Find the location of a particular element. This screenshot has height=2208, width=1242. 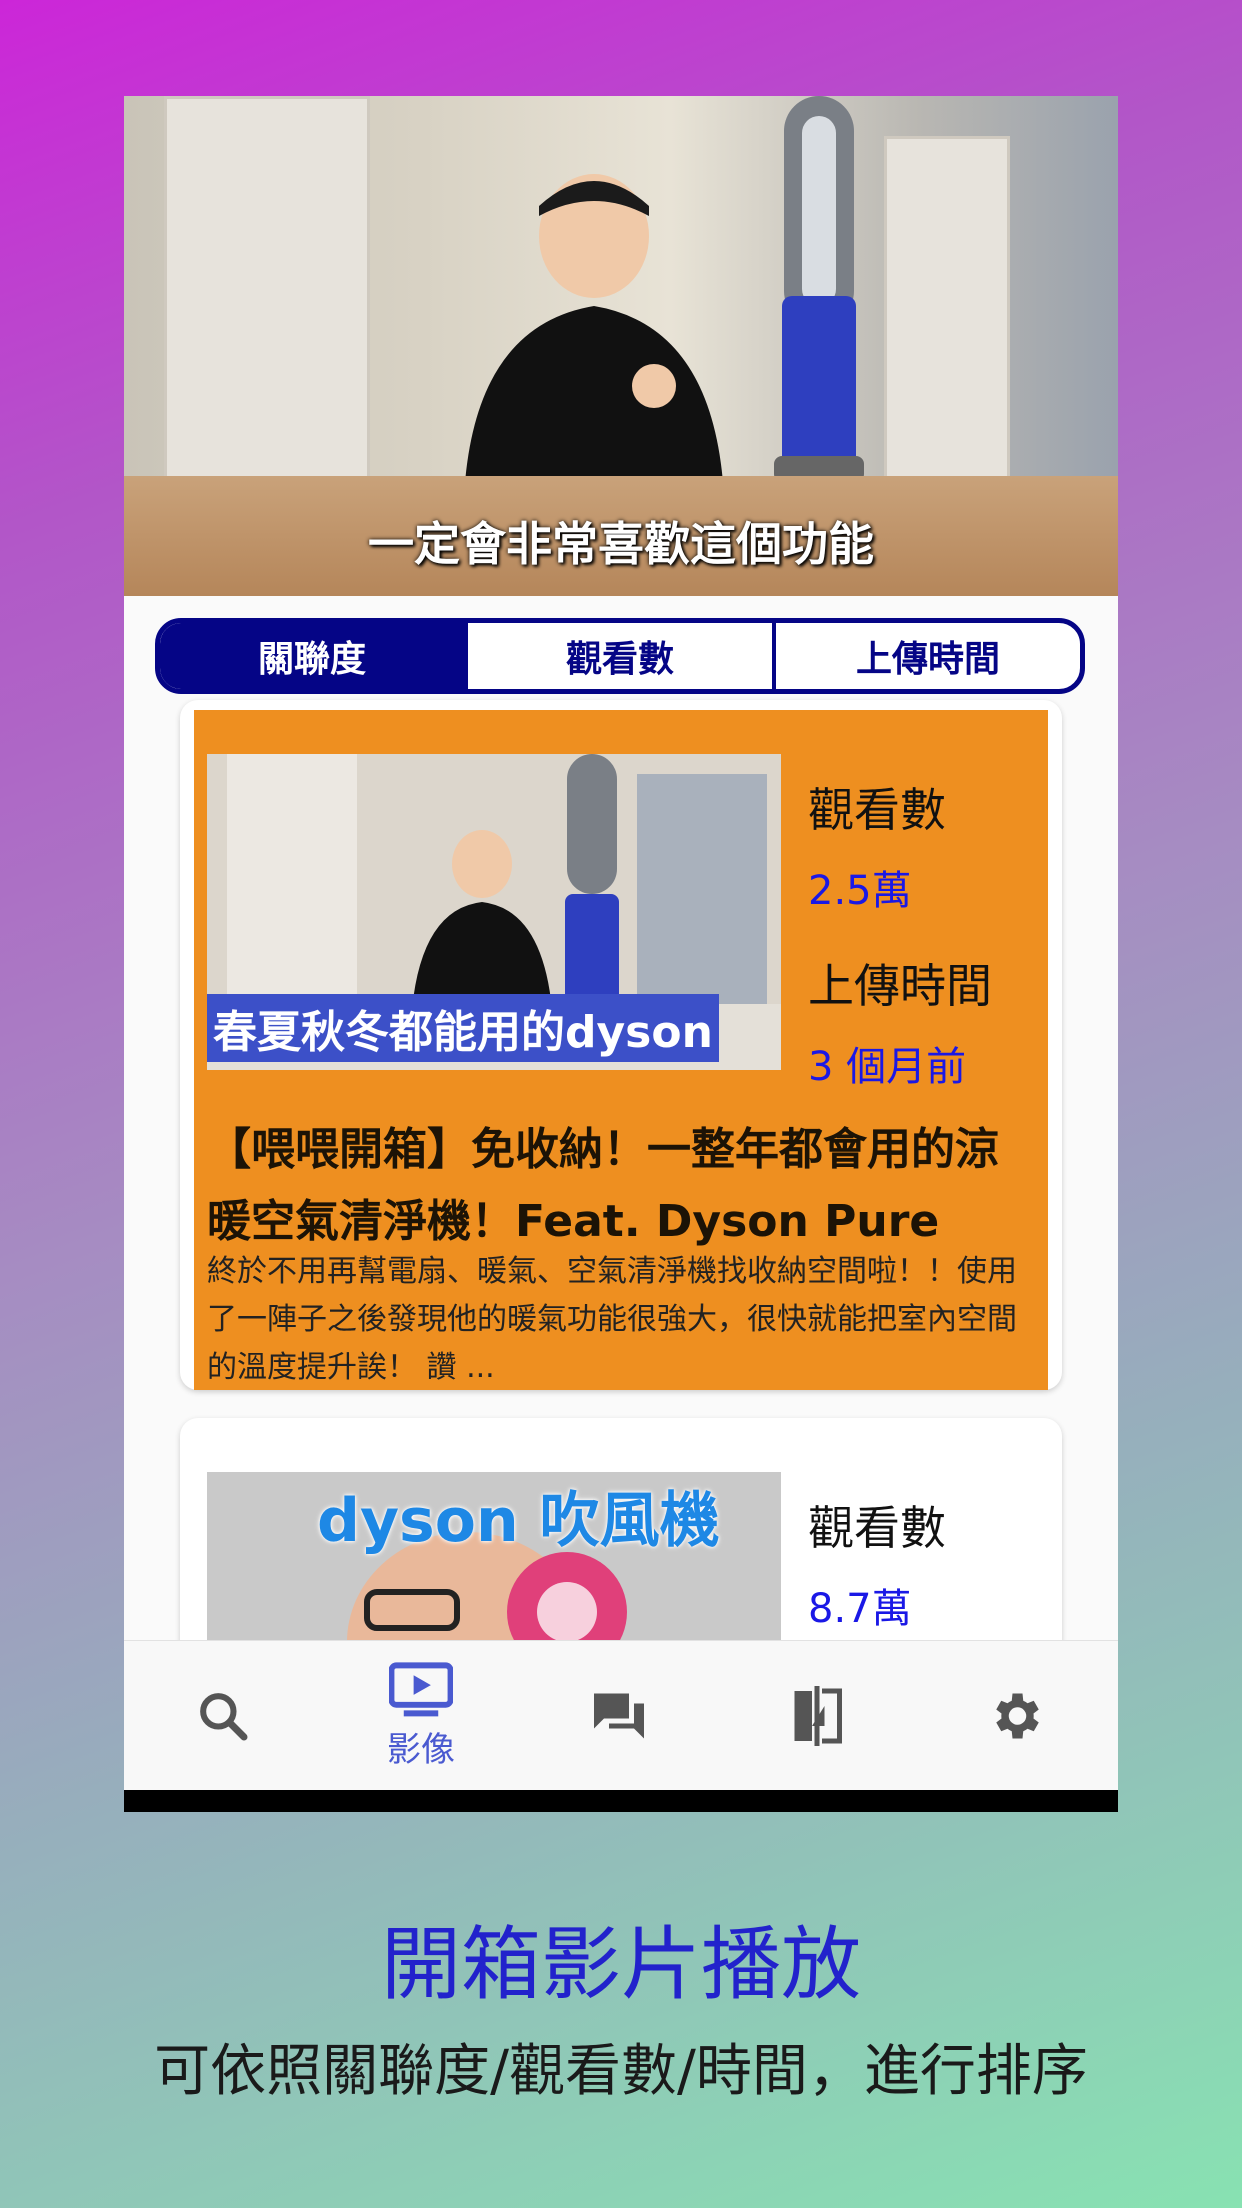

video-subtitle: 一定會非常喜歡這個功能 is located at coordinates (621, 544).